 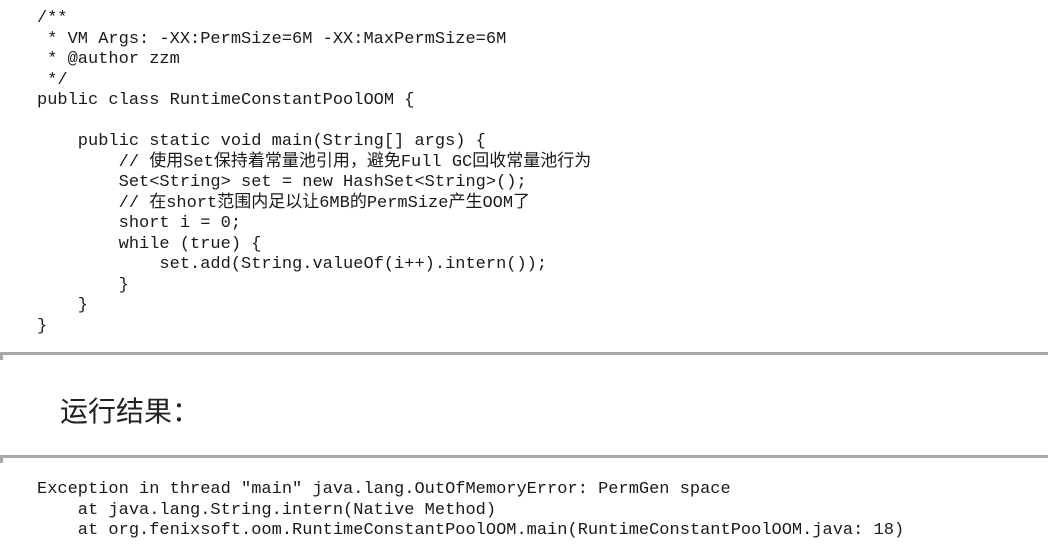 I want to click on code-line: while (true) {, so click(x=149, y=244).